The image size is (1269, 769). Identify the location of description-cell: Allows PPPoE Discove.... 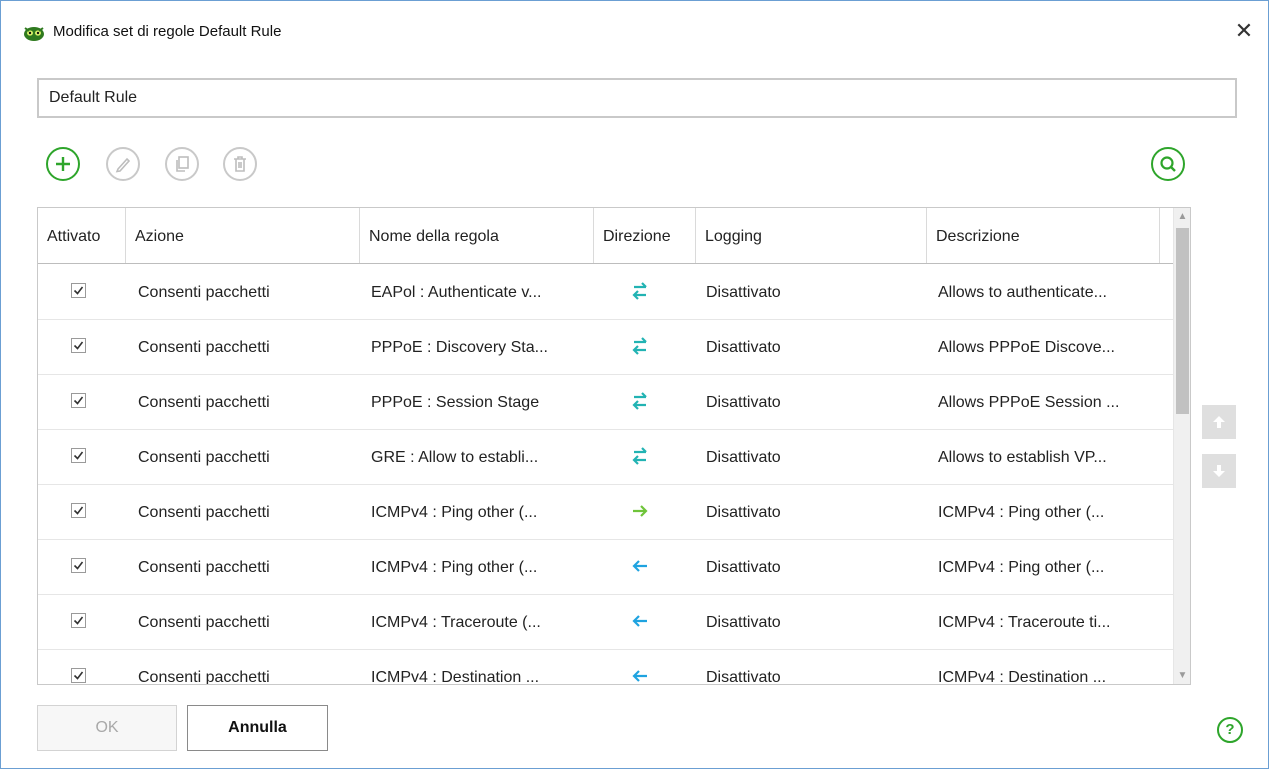
(1026, 347).